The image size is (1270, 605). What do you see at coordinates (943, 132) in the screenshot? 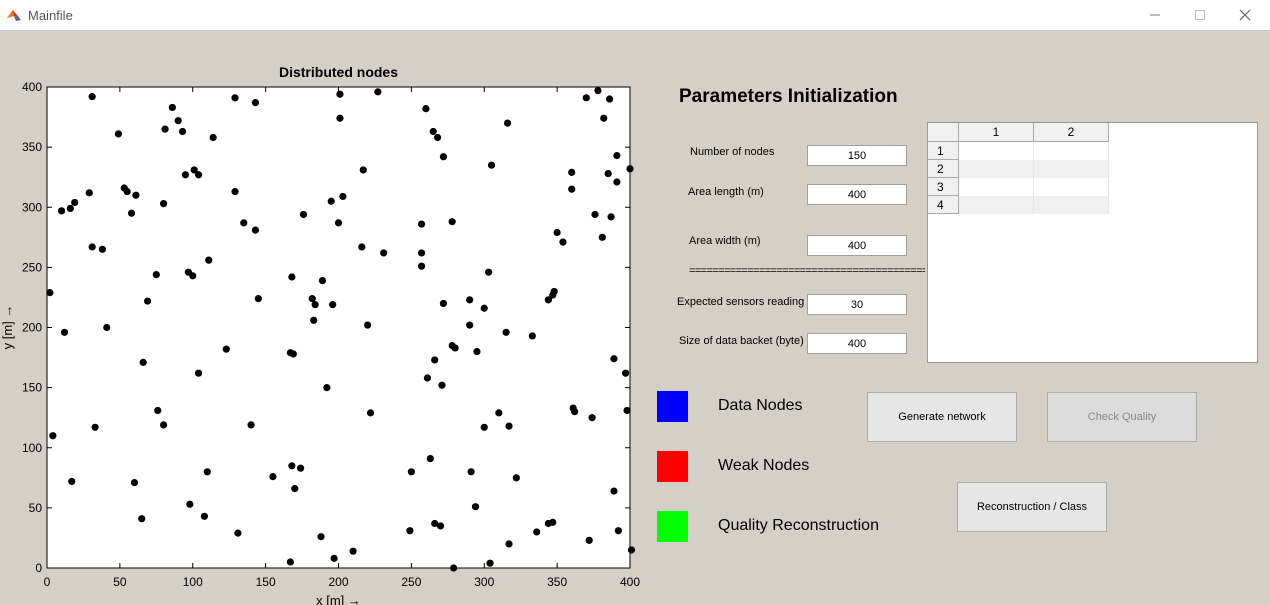
I see `table-corner` at bounding box center [943, 132].